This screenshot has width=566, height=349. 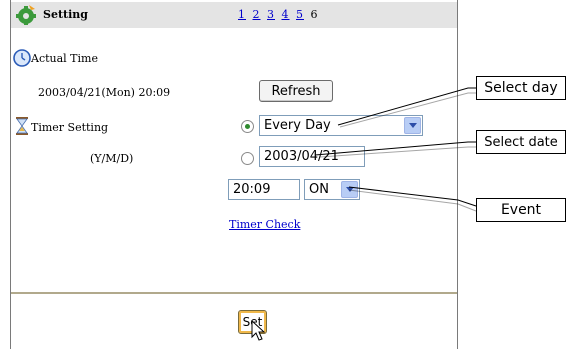 I want to click on date-field: 2003/04/21, so click(x=312, y=156).